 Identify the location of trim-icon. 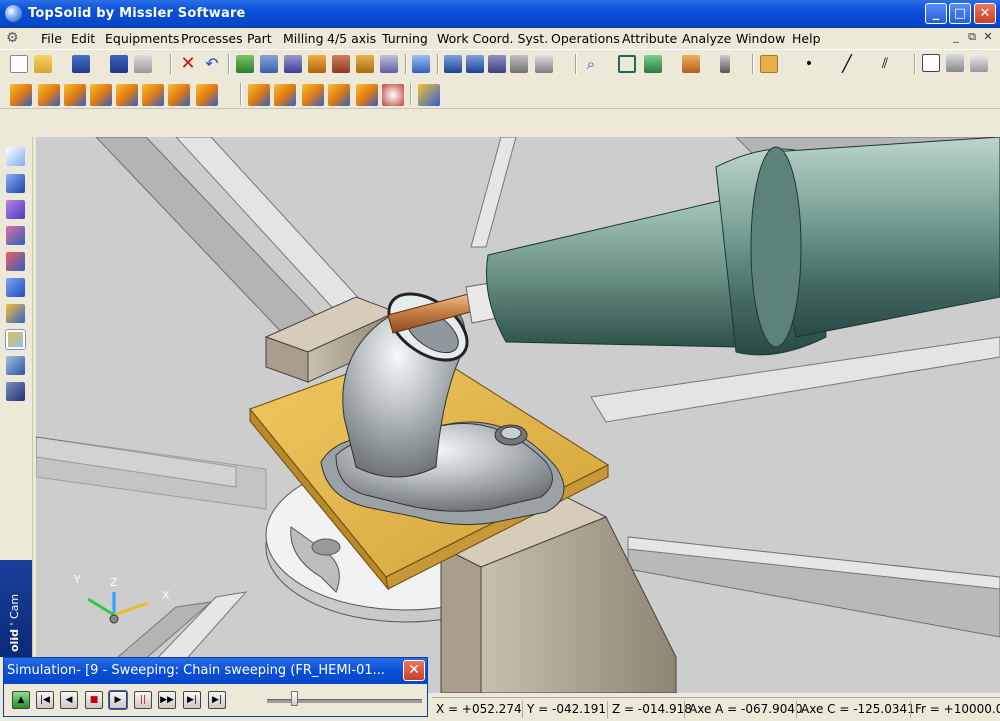
(475, 64).